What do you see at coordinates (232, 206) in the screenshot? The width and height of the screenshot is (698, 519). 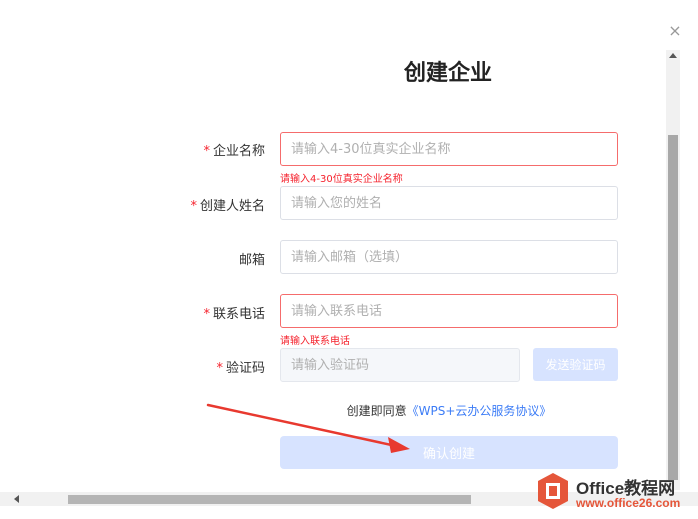 I see `creator-name-label-text: 创建人姓名` at bounding box center [232, 206].